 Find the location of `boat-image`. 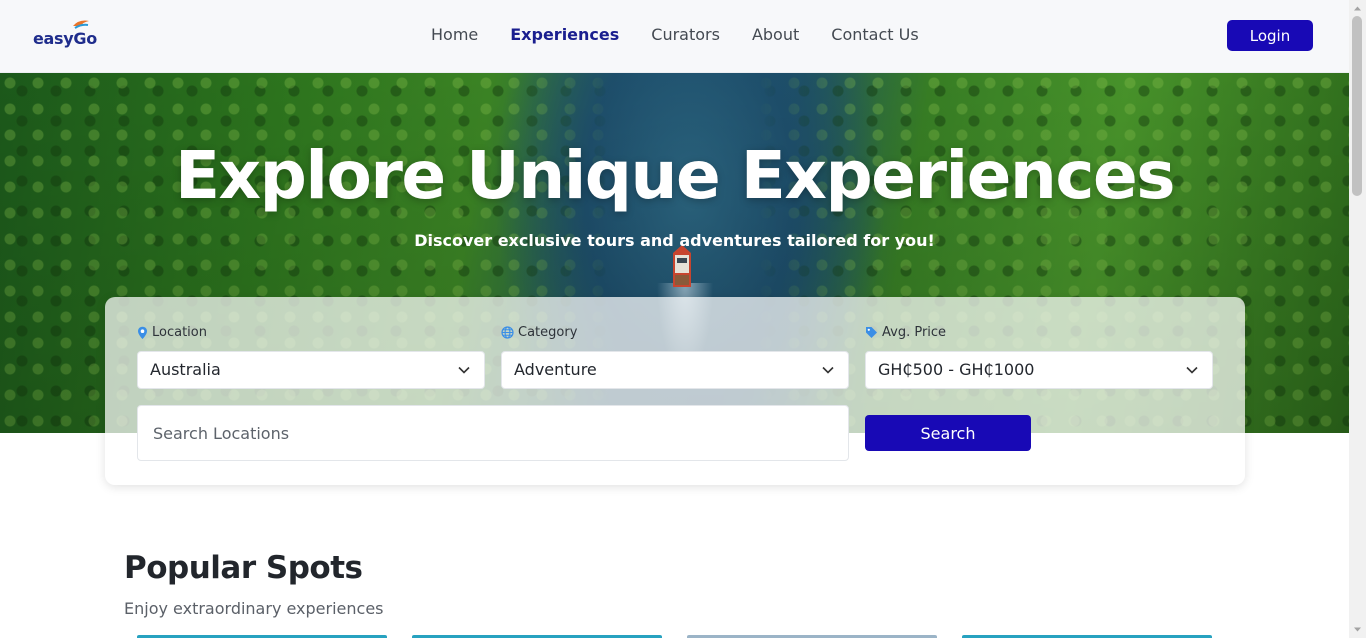

boat-image is located at coordinates (682, 266).